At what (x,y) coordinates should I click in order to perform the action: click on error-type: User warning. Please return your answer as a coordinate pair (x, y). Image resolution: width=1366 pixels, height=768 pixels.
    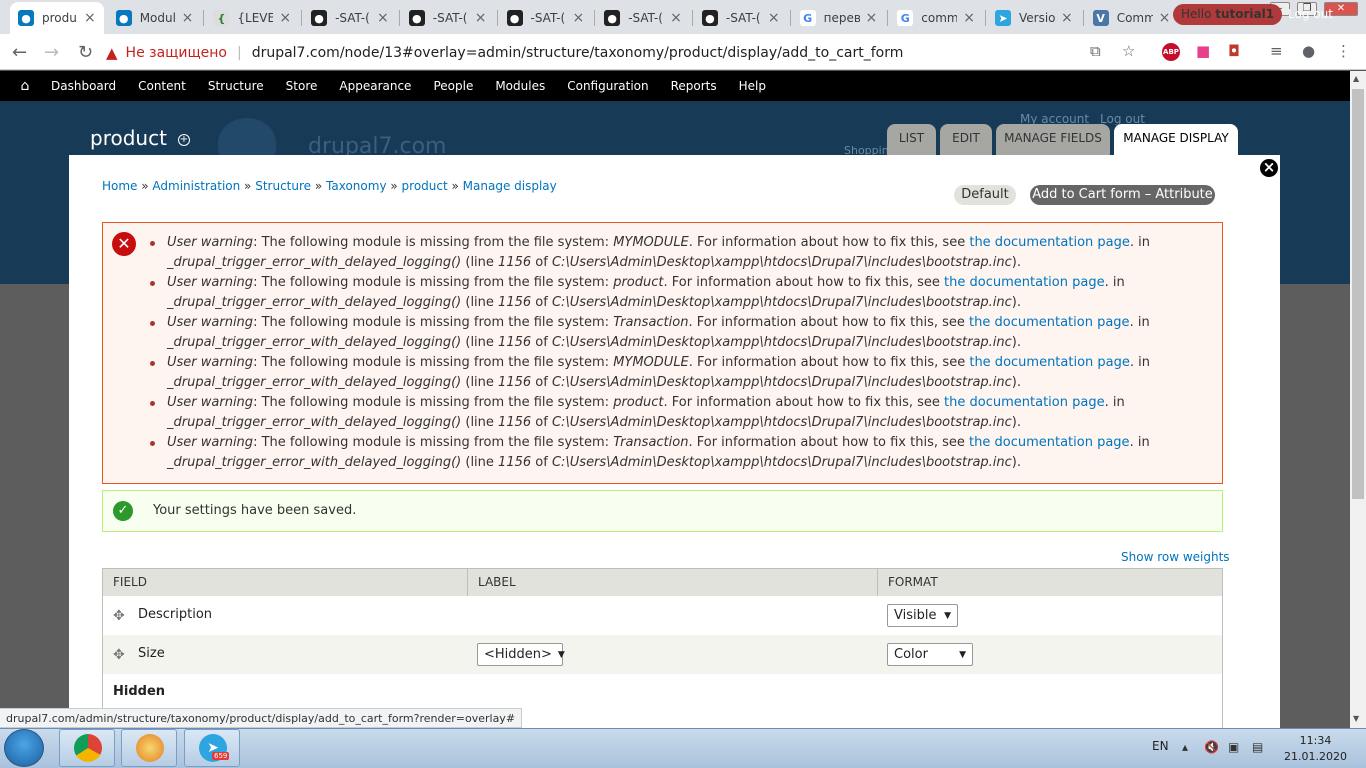
    Looking at the image, I should click on (210, 322).